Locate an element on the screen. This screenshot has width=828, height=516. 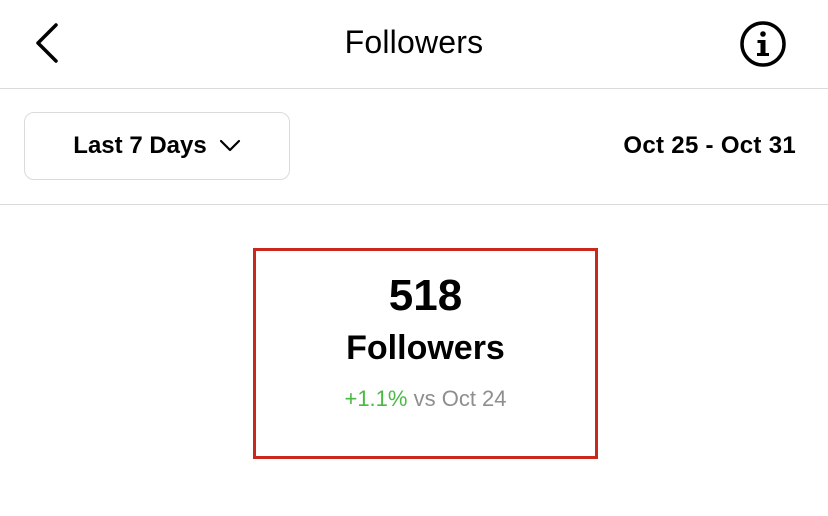
change-percent: +1.1% is located at coordinates (376, 398).